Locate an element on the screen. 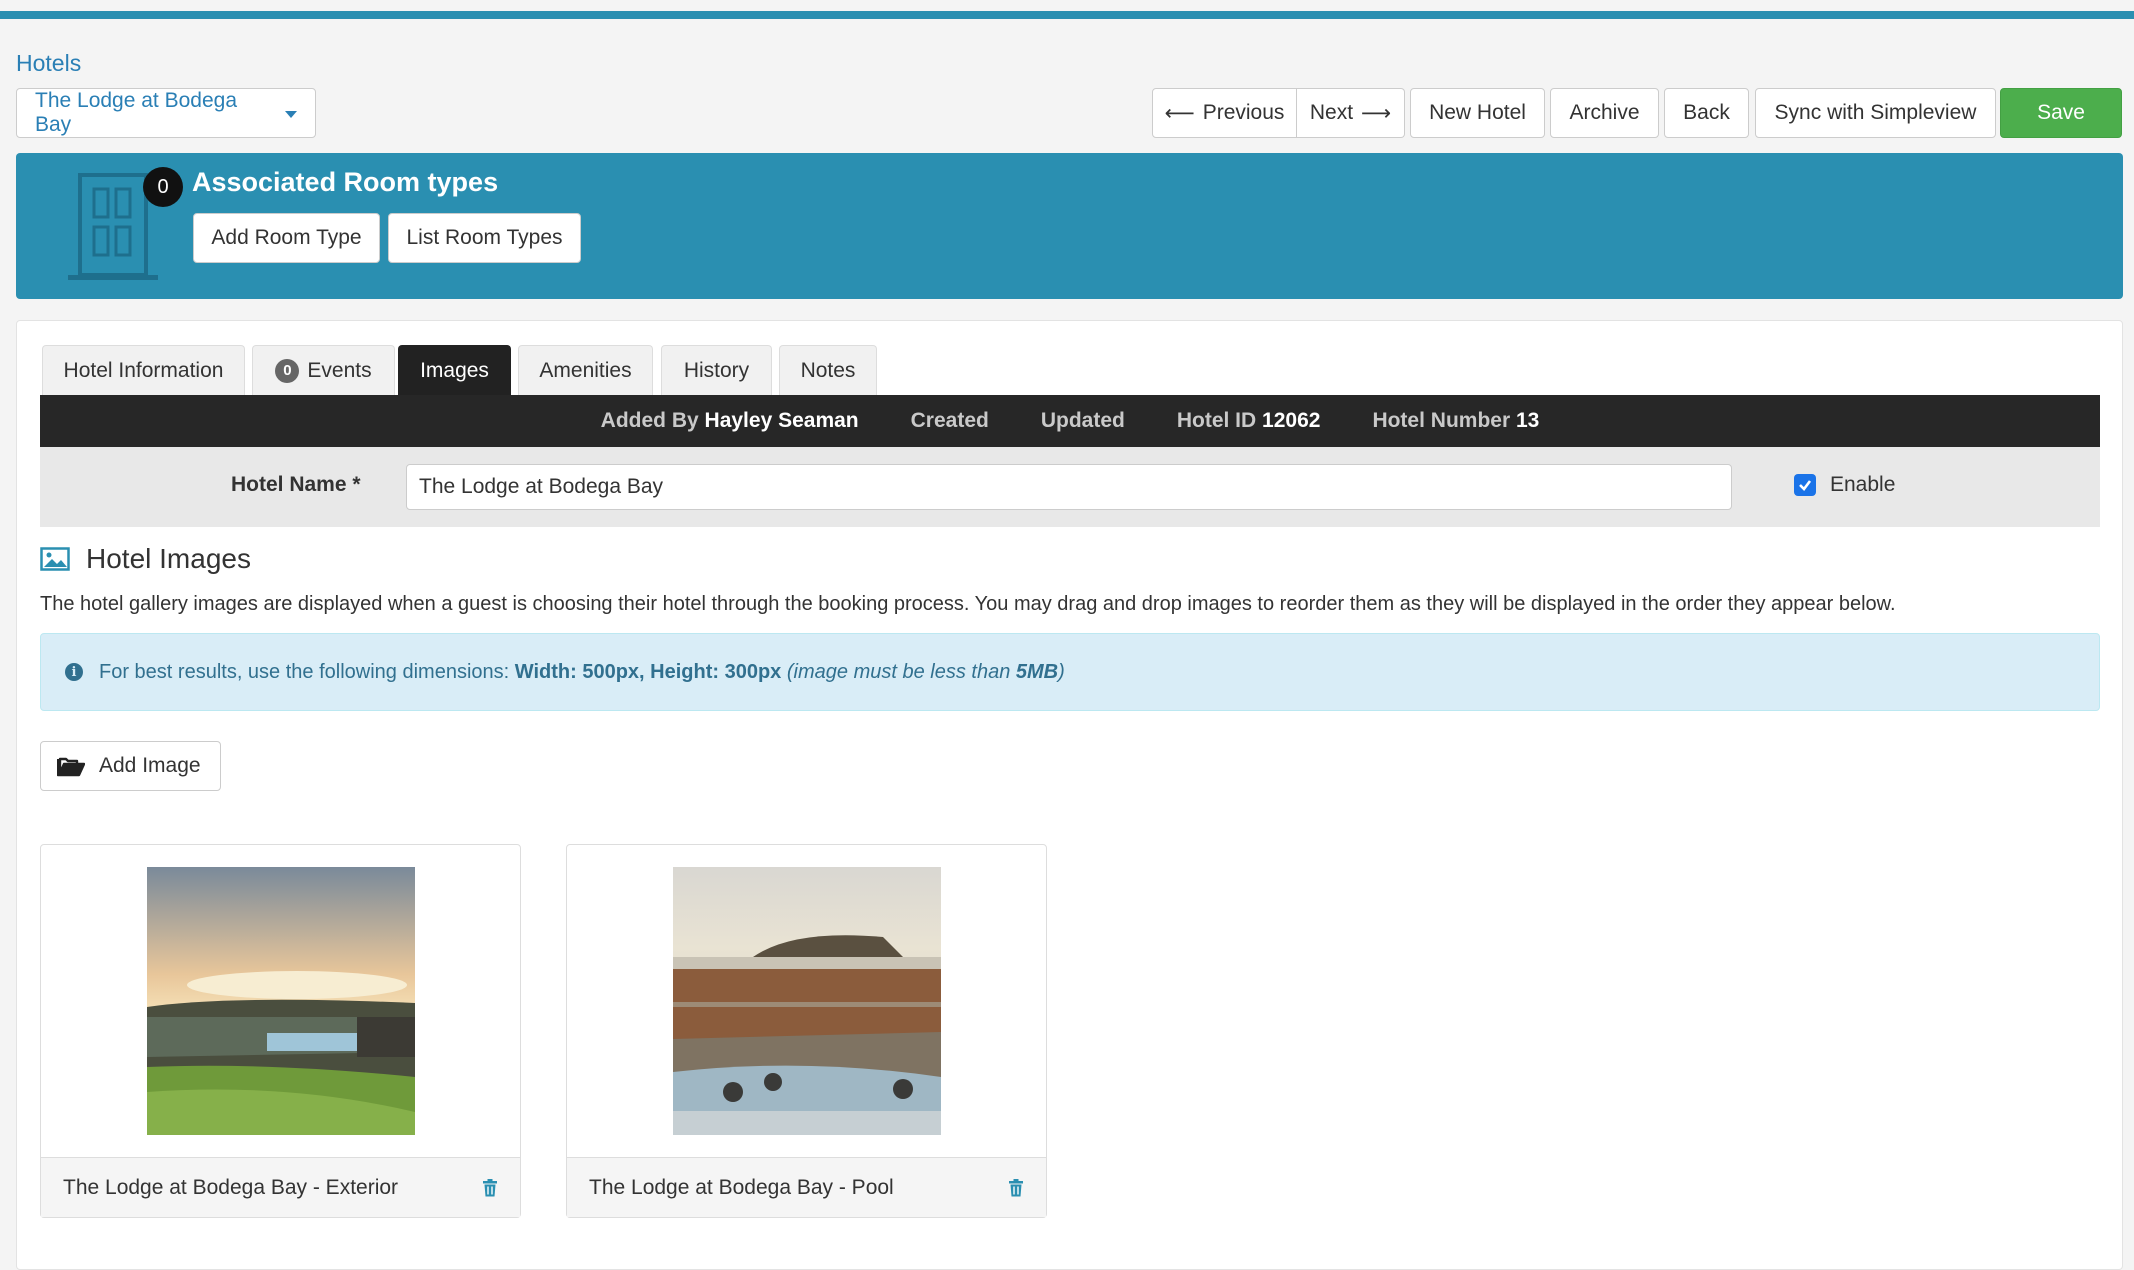 This screenshot has height=1270, width=2134. image-card-footer: The Lodge at Bodega Bay - Exterior is located at coordinates (280, 1187).